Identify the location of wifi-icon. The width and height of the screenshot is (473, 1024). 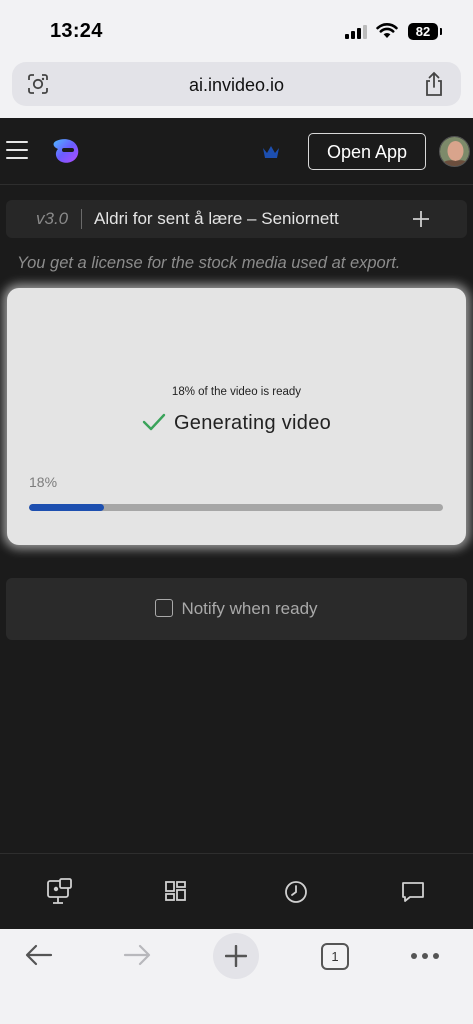
(387, 30).